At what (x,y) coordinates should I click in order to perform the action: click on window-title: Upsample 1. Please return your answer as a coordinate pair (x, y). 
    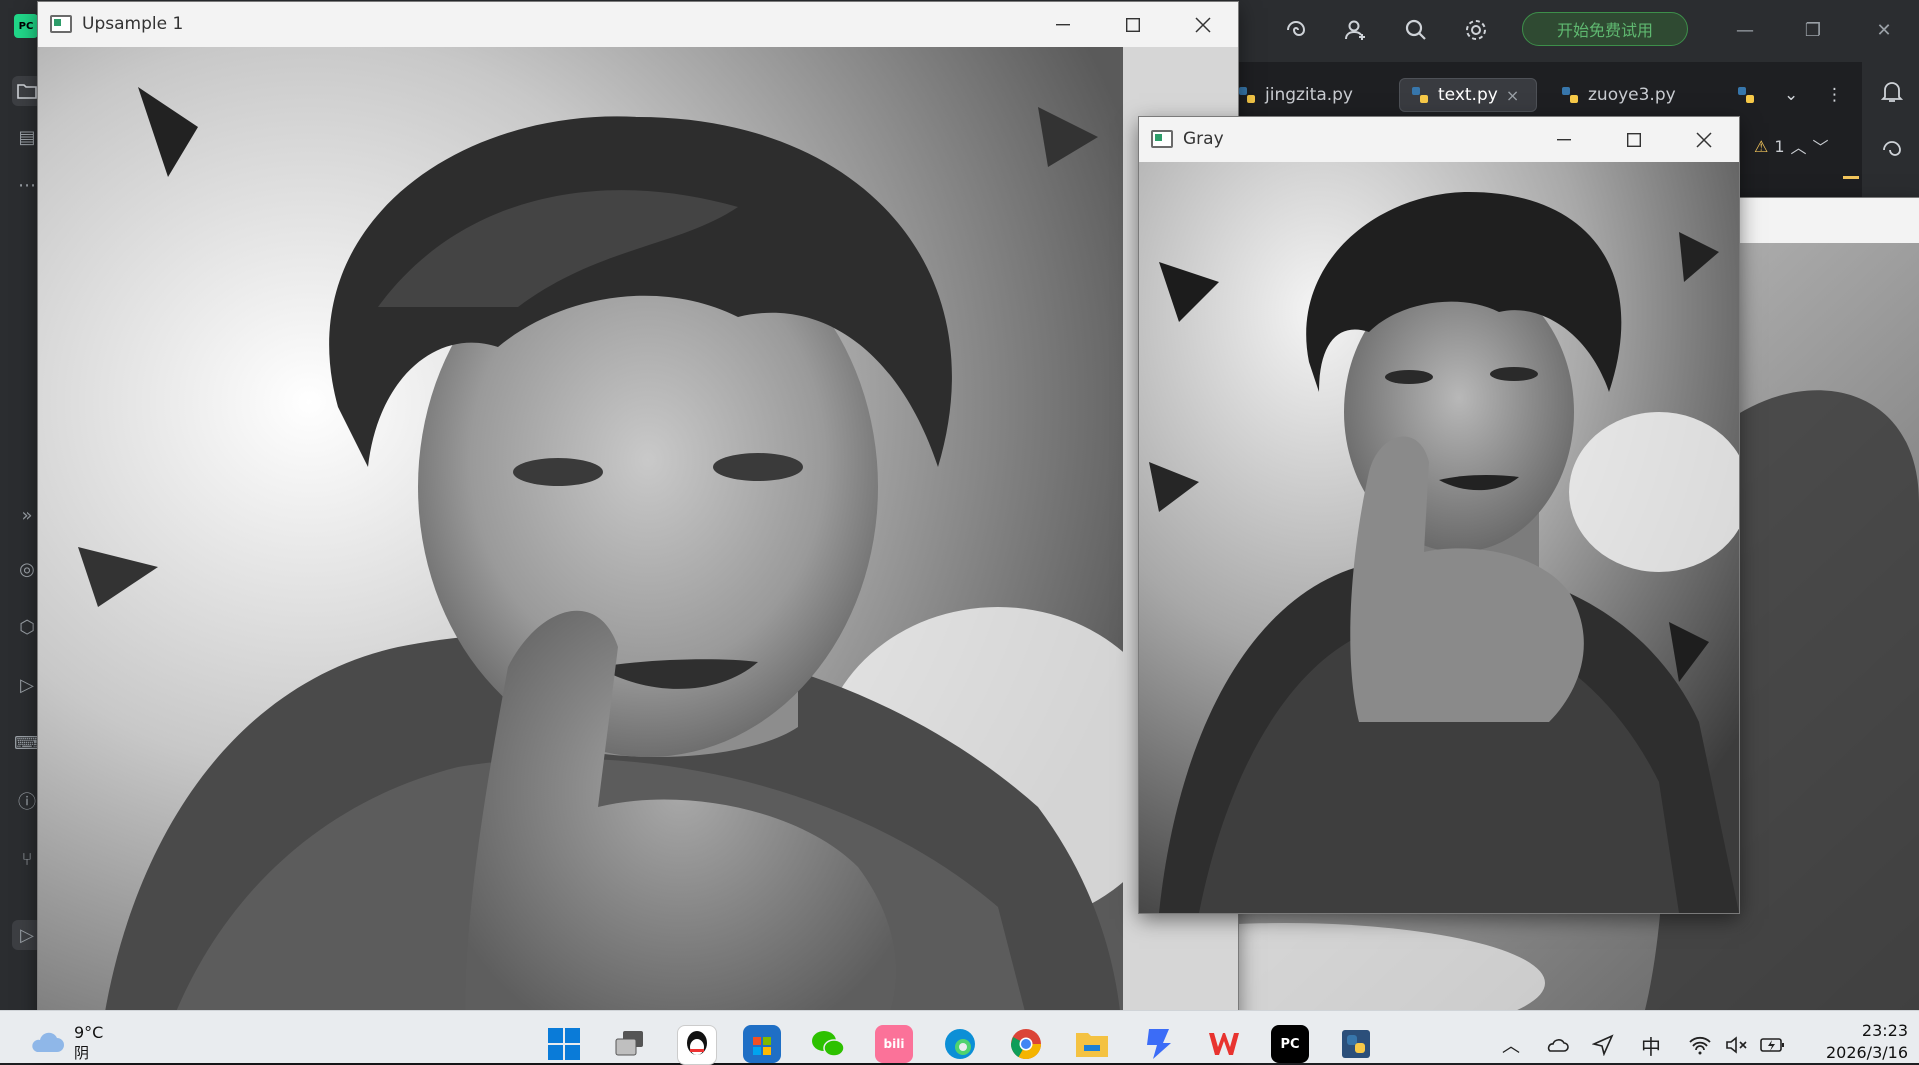
    Looking at the image, I should click on (133, 24).